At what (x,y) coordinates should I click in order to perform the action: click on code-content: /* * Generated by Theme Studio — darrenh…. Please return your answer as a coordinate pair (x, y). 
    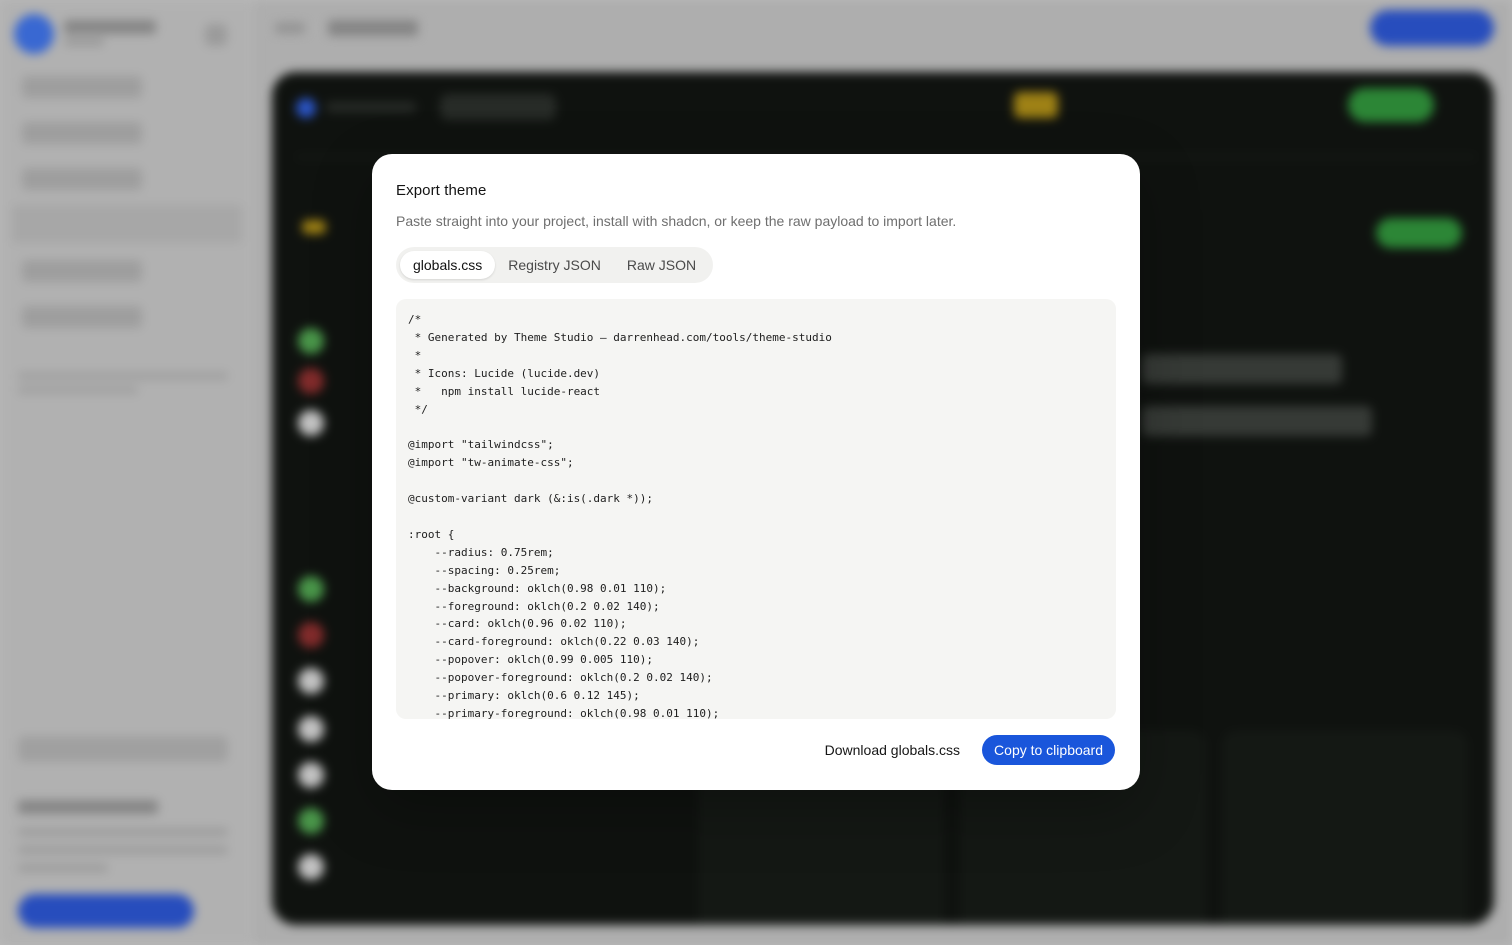
    Looking at the image, I should click on (620, 516).